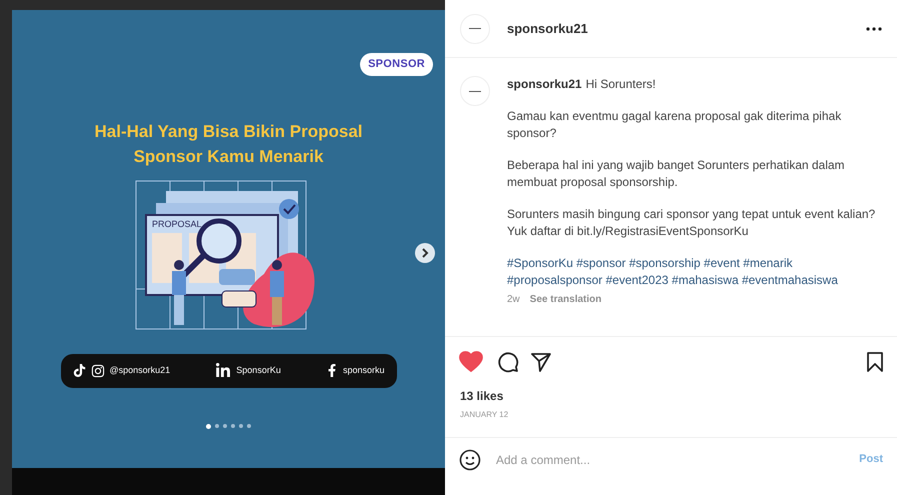 This screenshot has height=495, width=897. What do you see at coordinates (332, 370) in the screenshot?
I see `facebook-icon` at bounding box center [332, 370].